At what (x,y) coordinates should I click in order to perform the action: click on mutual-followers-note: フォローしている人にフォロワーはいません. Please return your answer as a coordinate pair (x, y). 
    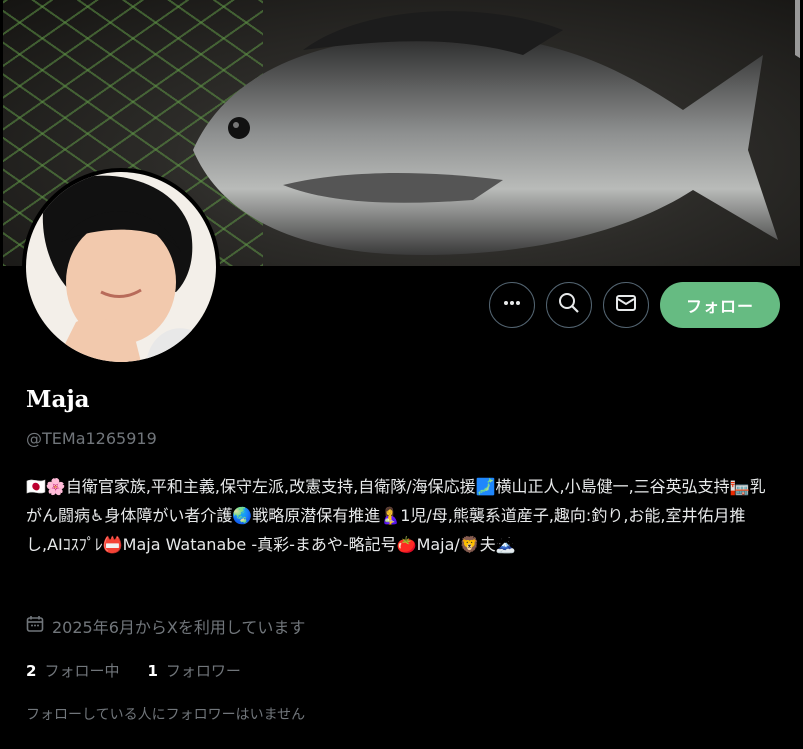
    Looking at the image, I should click on (166, 715).